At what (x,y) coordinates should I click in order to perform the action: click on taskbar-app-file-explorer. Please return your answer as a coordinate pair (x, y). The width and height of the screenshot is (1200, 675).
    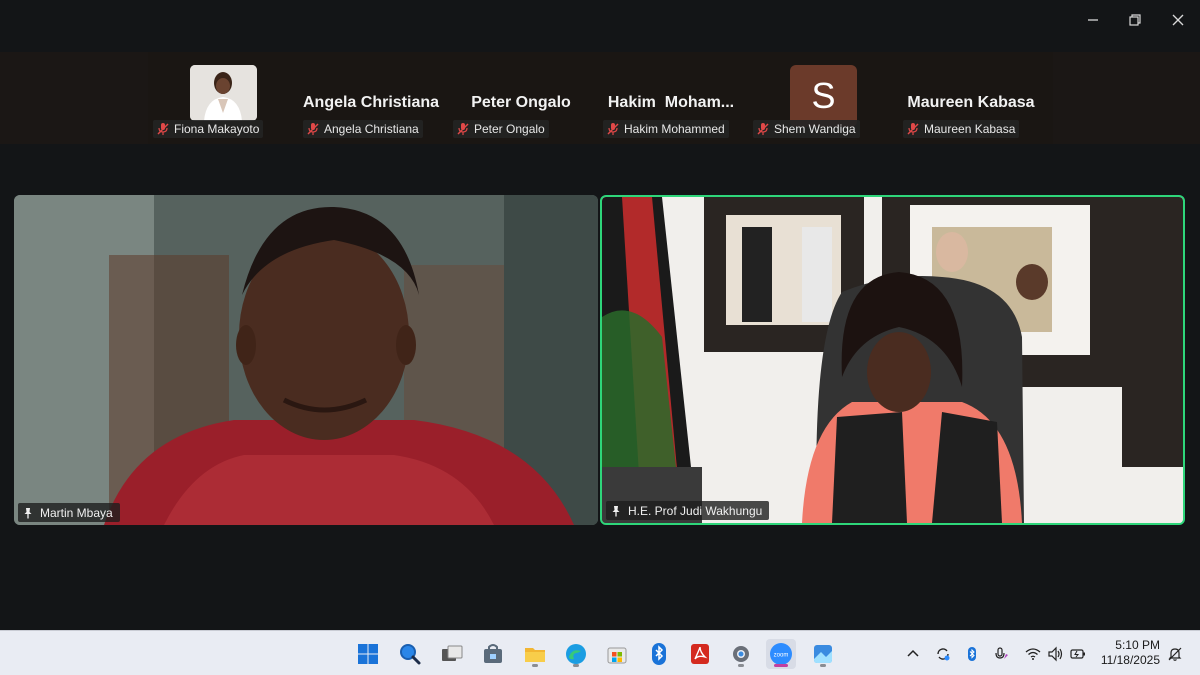
    Looking at the image, I should click on (535, 654).